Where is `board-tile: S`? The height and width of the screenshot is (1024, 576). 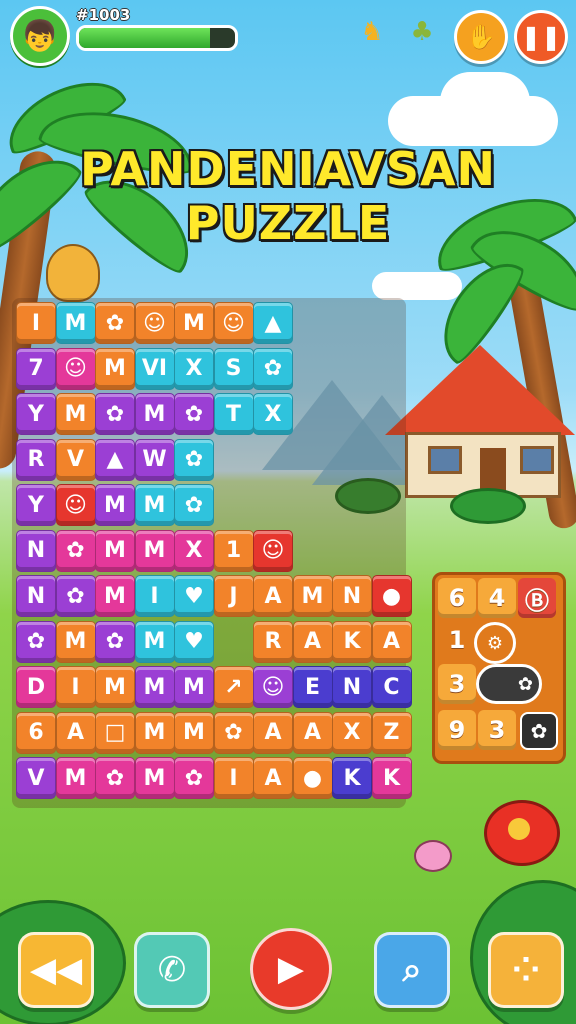 board-tile: S is located at coordinates (233, 368).